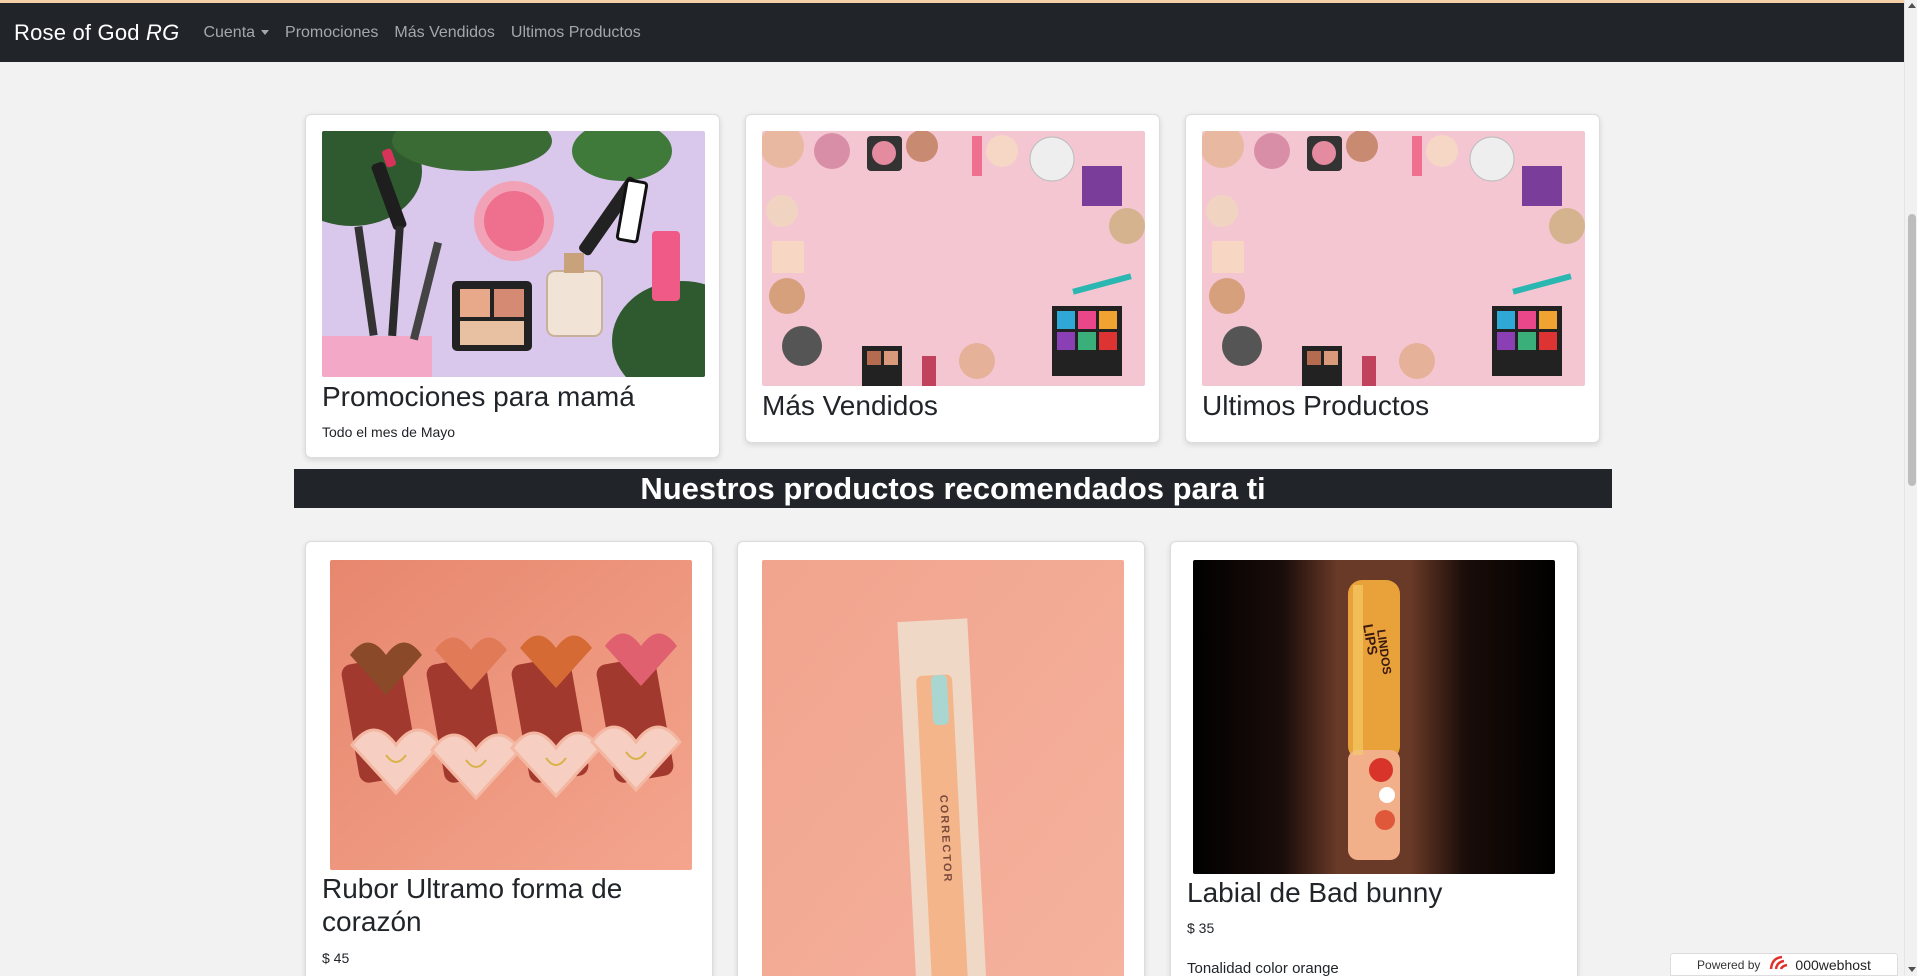 This screenshot has width=1917, height=976. What do you see at coordinates (1316, 405) in the screenshot?
I see `category-title: Ultimos Productos` at bounding box center [1316, 405].